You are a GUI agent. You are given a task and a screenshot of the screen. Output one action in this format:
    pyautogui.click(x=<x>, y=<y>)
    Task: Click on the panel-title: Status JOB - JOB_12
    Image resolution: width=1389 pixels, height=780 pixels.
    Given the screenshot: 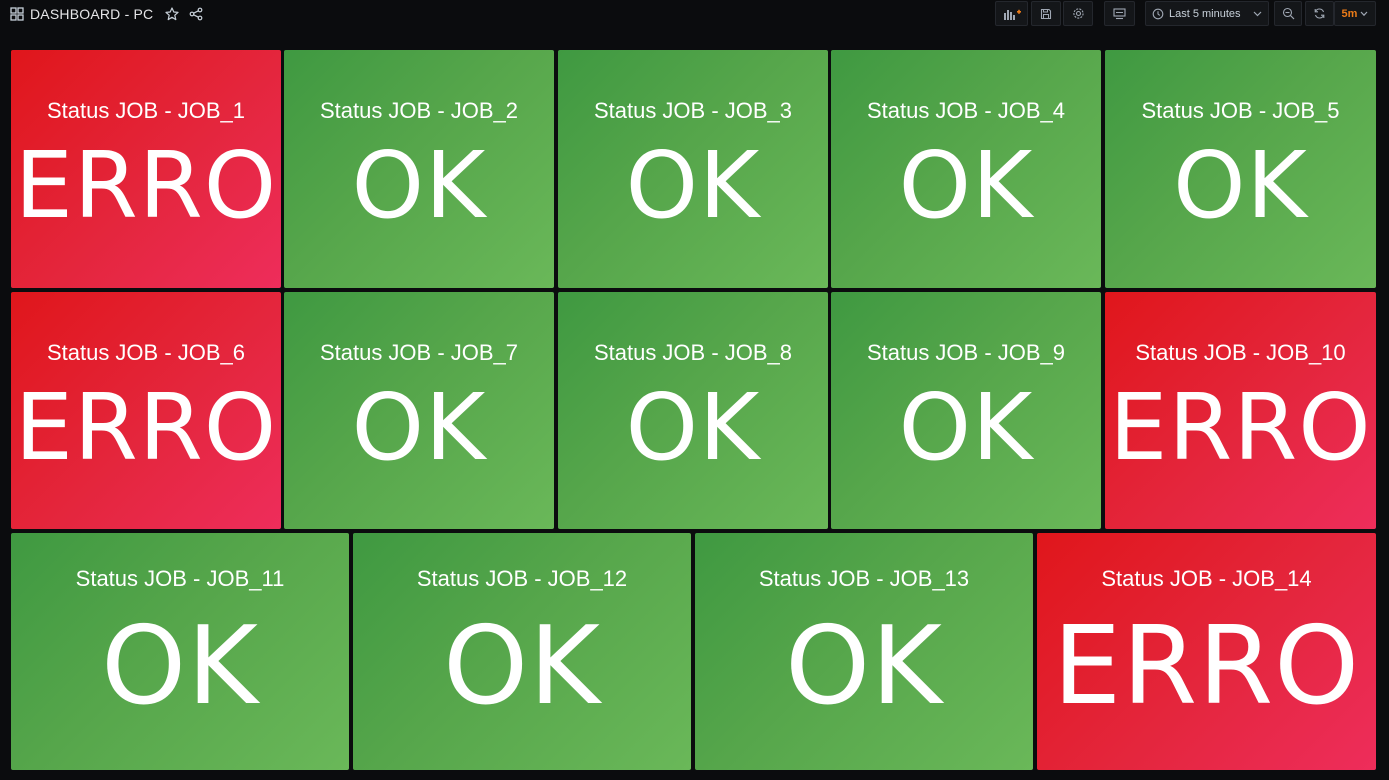 What is the action you would take?
    pyautogui.click(x=522, y=578)
    